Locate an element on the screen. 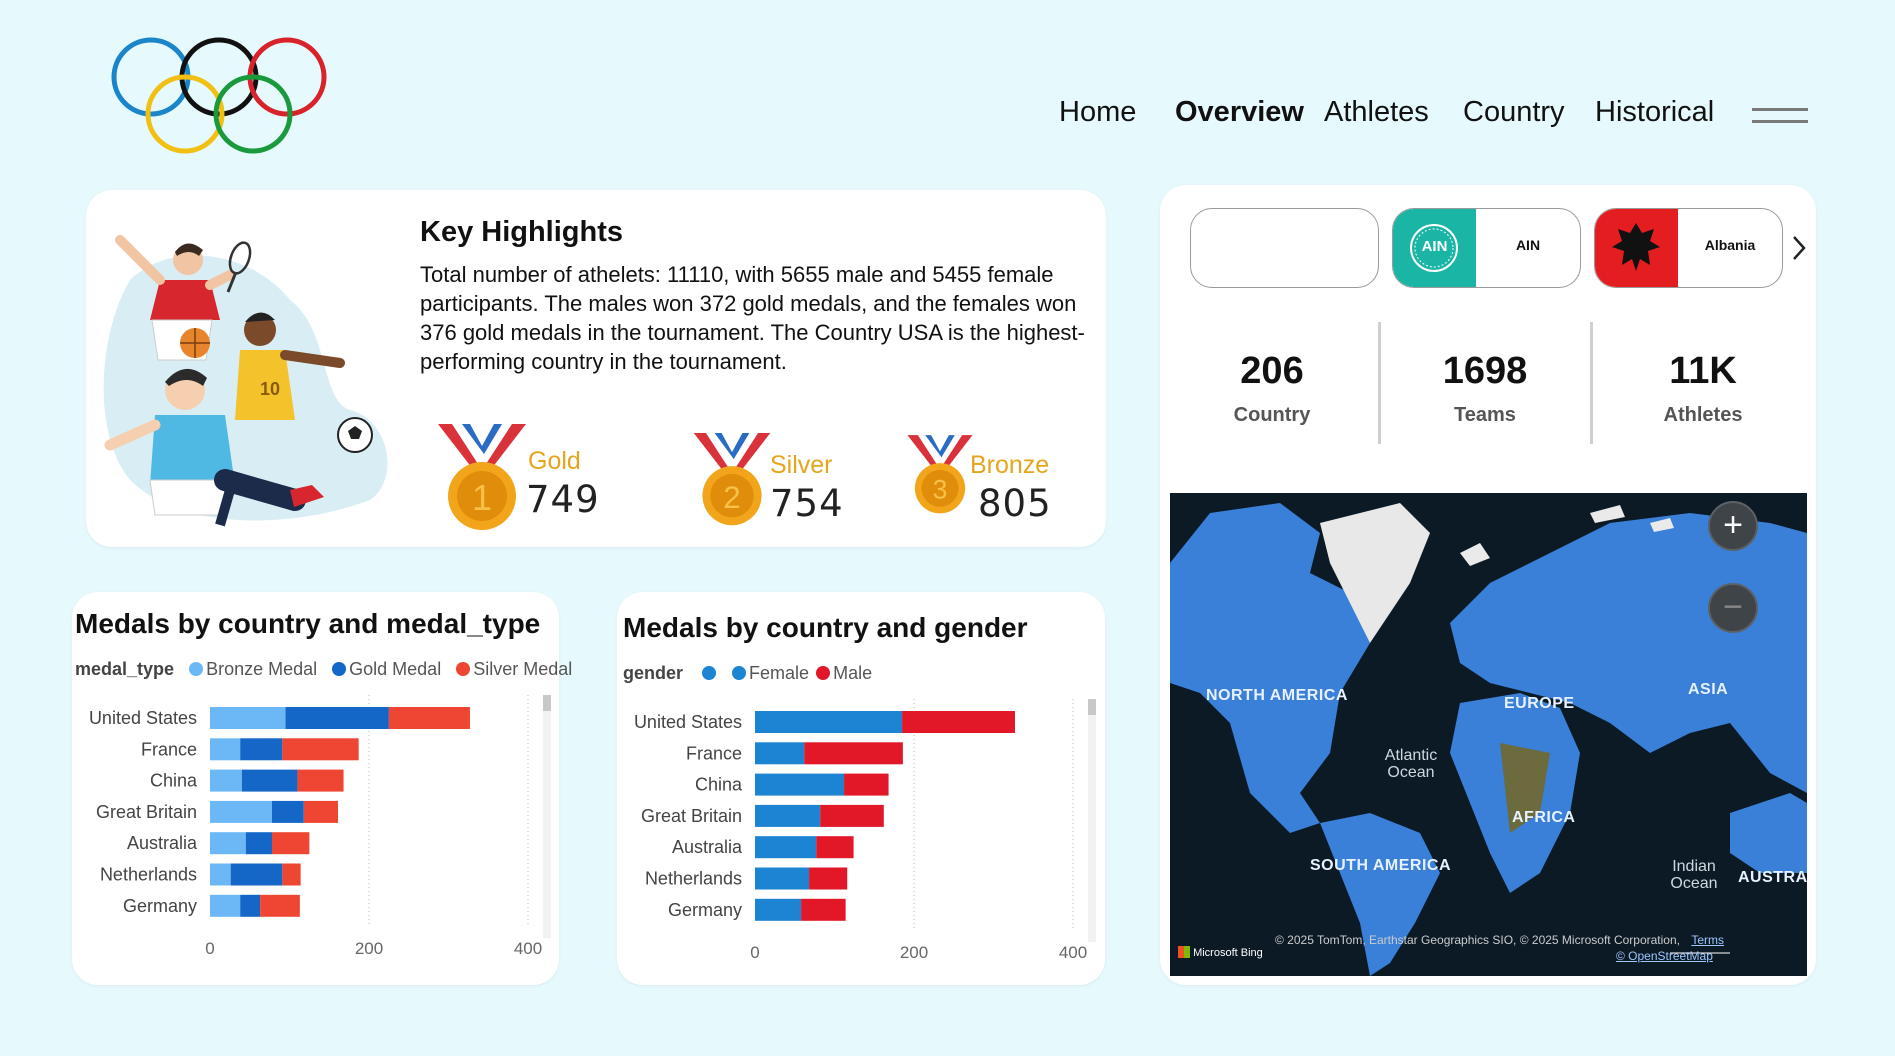  label-atlantic-ocean: Atlantic Ocean is located at coordinates (1411, 764).